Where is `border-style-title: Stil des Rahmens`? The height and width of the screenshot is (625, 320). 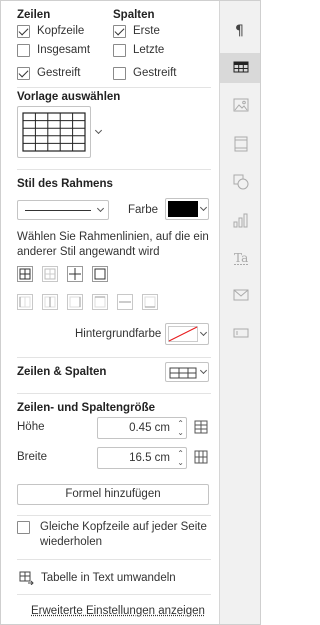 border-style-title: Stil des Rahmens is located at coordinates (65, 184).